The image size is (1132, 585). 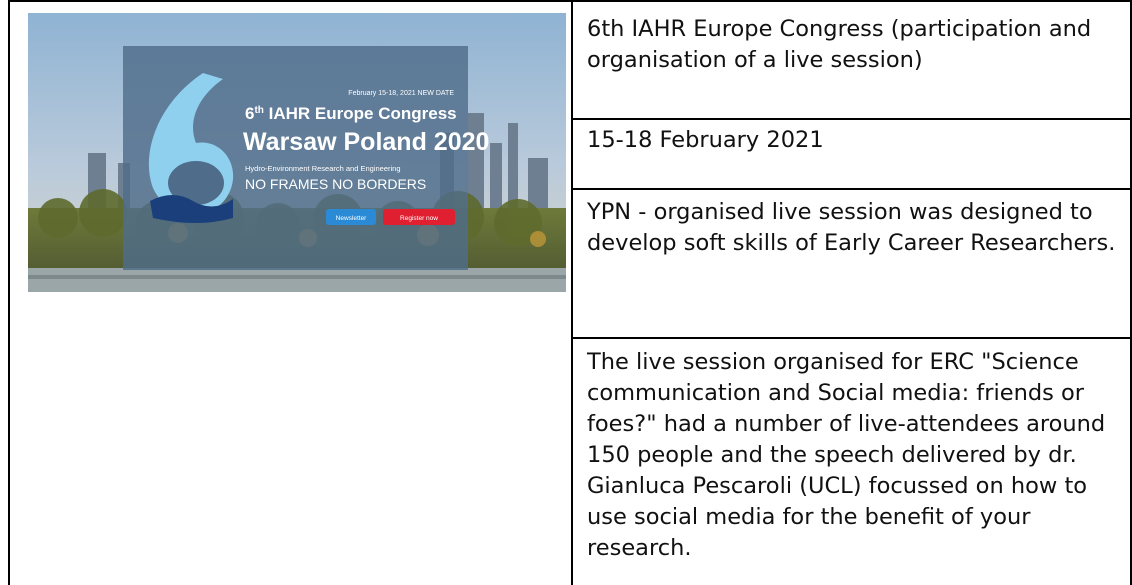 I want to click on banner-title-line2: Warsaw Poland 2020, so click(x=366, y=142).